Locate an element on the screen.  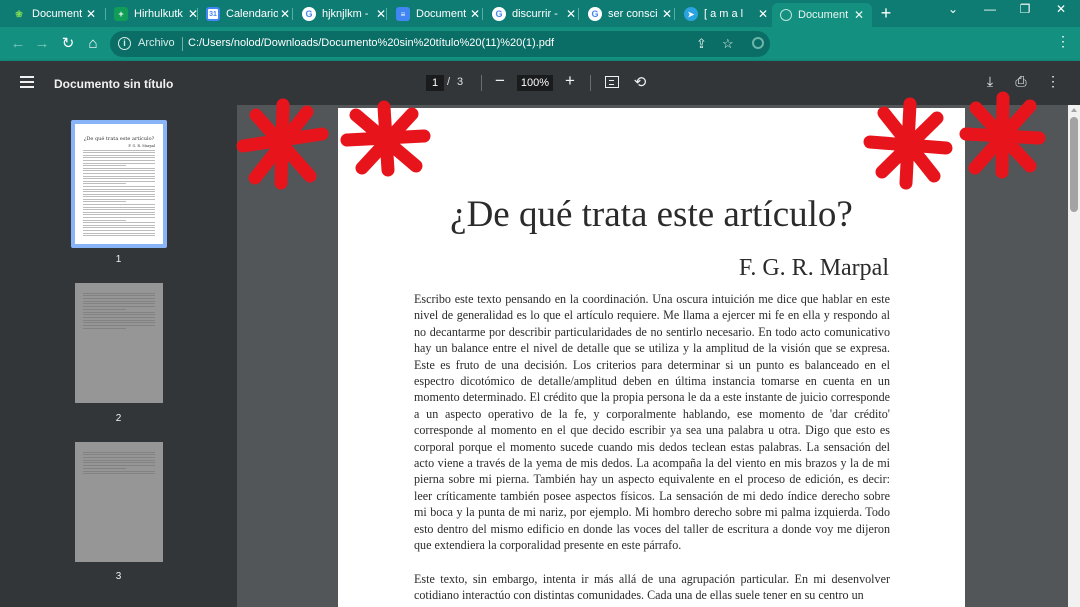
home-icon: ⌂ is located at coordinates (93, 44).